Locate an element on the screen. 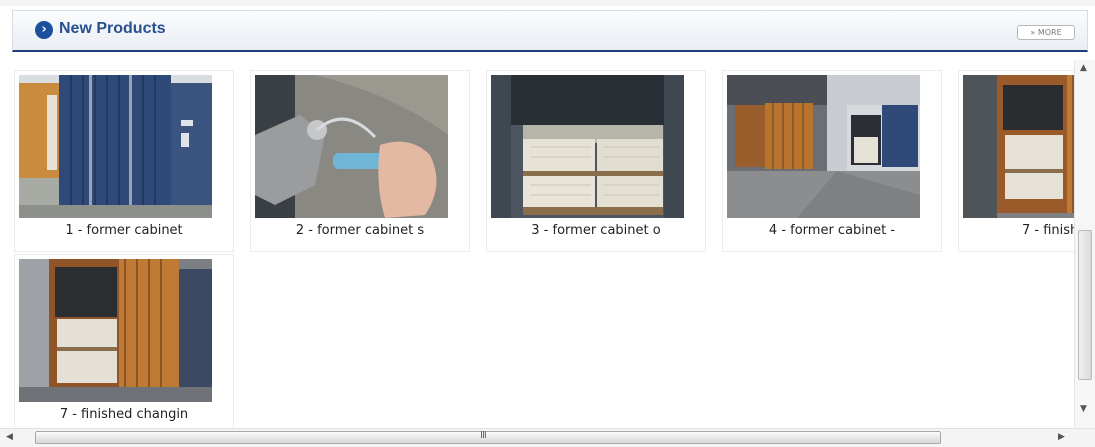 The height and width of the screenshot is (447, 1095). product-card: 7 - finished ch is located at coordinates (1016, 161).